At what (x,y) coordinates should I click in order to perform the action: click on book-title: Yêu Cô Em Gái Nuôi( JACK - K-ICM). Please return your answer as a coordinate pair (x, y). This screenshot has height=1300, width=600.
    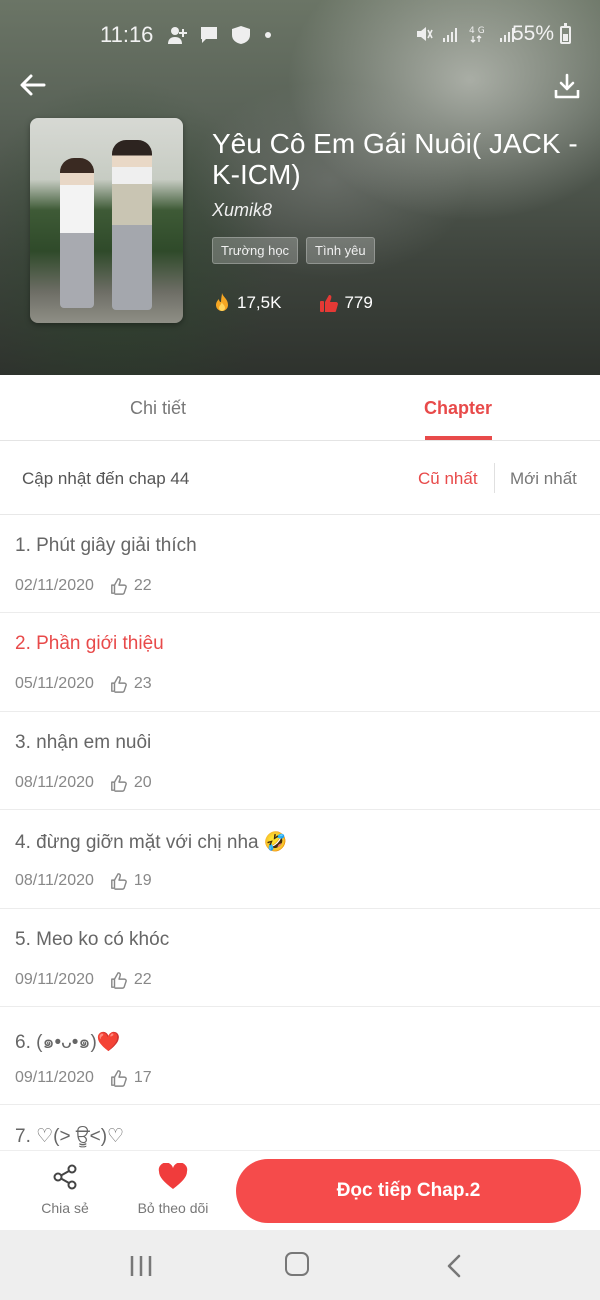
    Looking at the image, I should click on (395, 159).